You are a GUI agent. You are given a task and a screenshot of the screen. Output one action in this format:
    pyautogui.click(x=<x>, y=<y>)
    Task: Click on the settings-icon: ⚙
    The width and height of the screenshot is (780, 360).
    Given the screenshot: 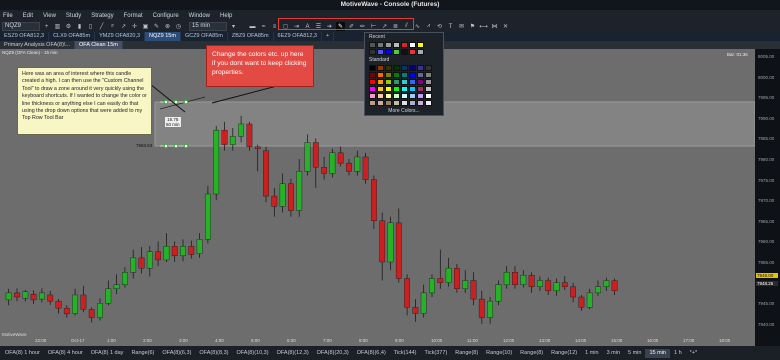 What is the action you would take?
    pyautogui.click(x=68, y=26)
    